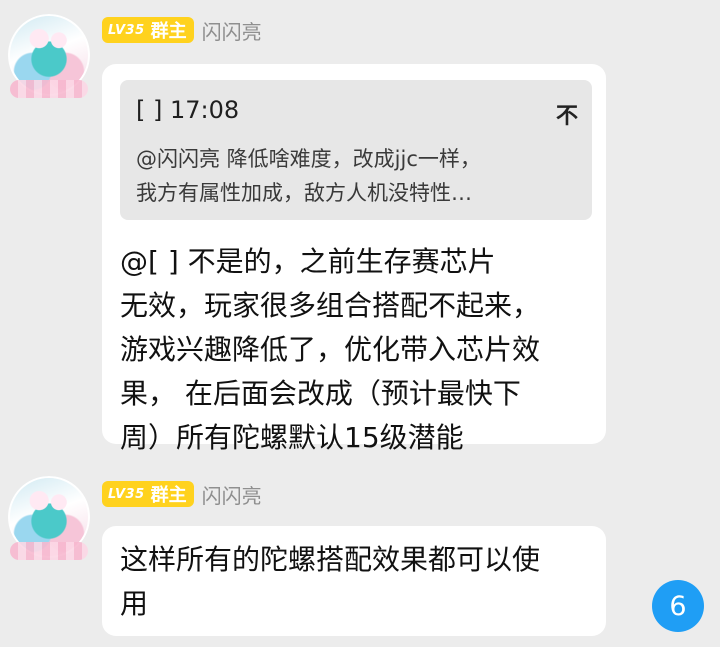 The image size is (720, 647). Describe the element at coordinates (320, 393) in the screenshot. I see `message-text-line: 果， 在后面会改成（预计最快下` at that location.